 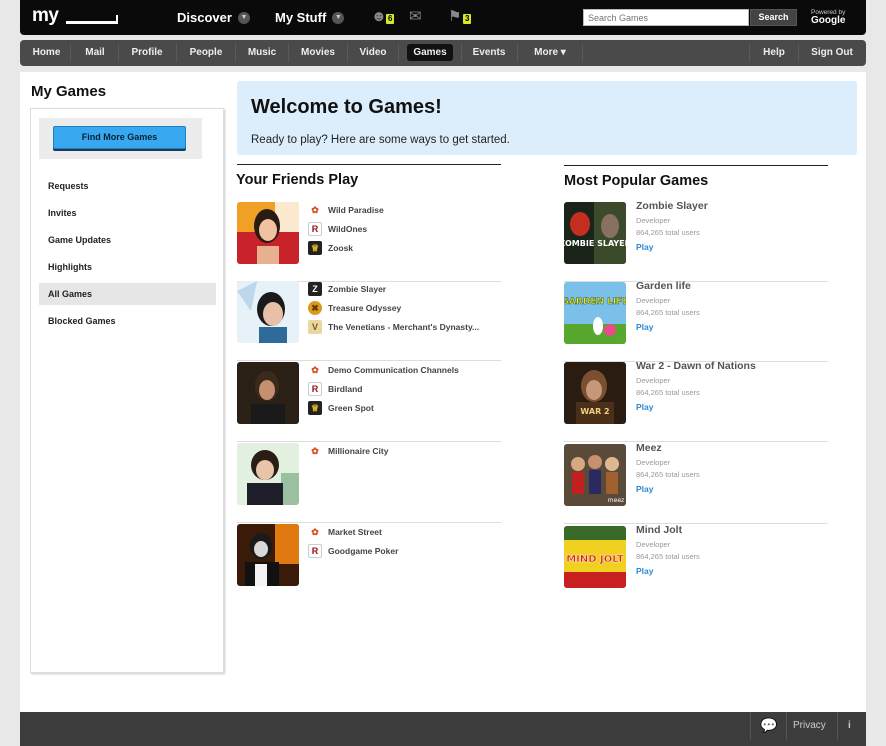 I want to click on friend-game: R Goodgame Poker, so click(x=353, y=551).